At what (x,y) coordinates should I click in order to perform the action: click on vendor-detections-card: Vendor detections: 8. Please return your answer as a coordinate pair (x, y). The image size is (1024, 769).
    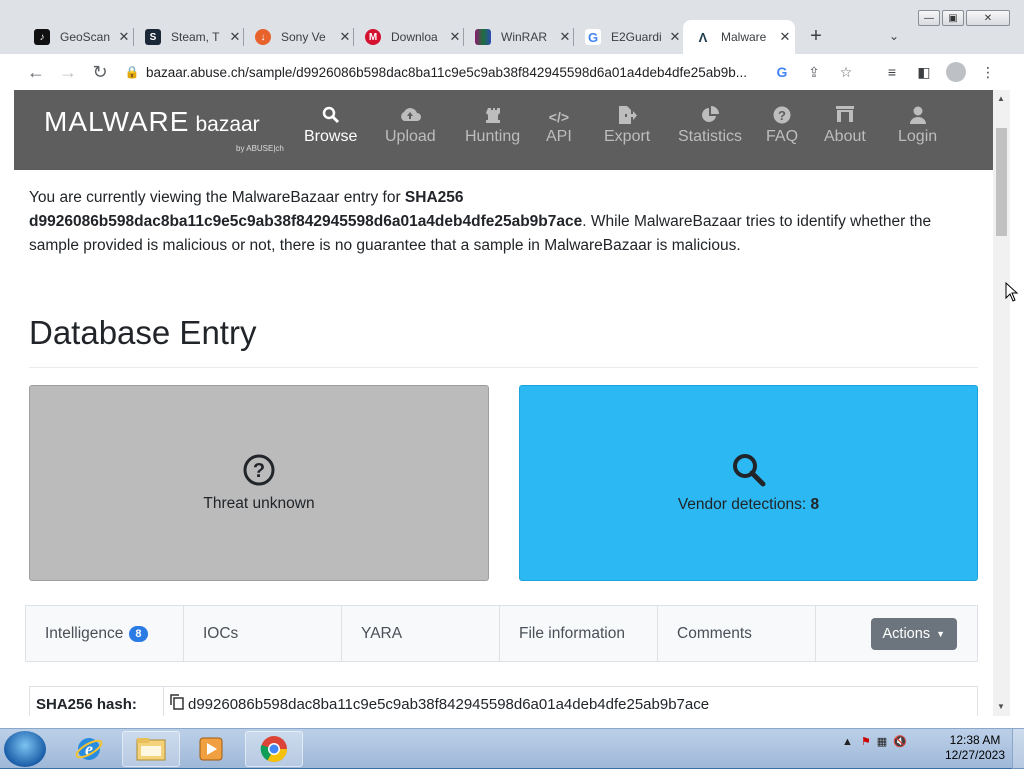
    Looking at the image, I should click on (748, 483).